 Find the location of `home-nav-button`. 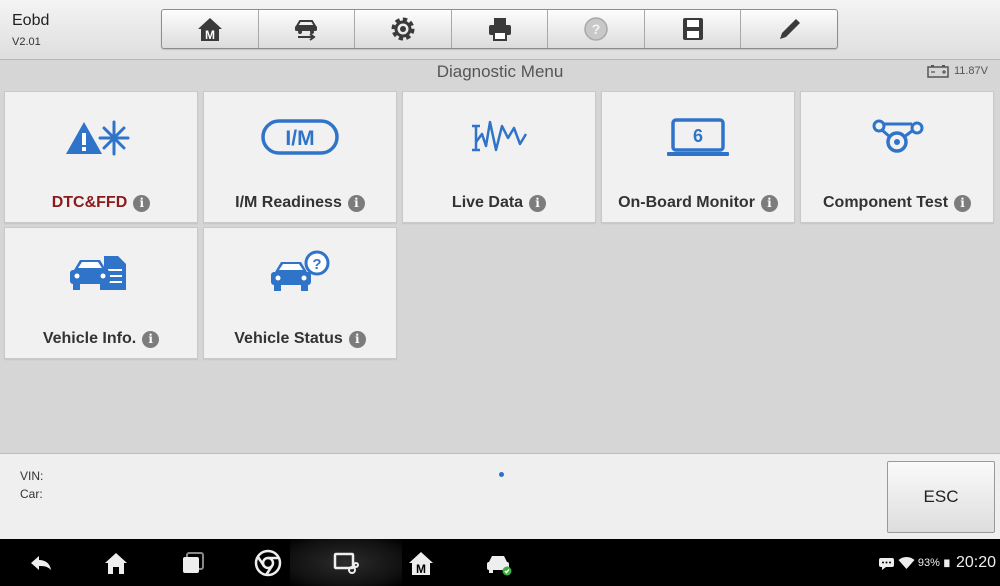

home-nav-button is located at coordinates (116, 562).